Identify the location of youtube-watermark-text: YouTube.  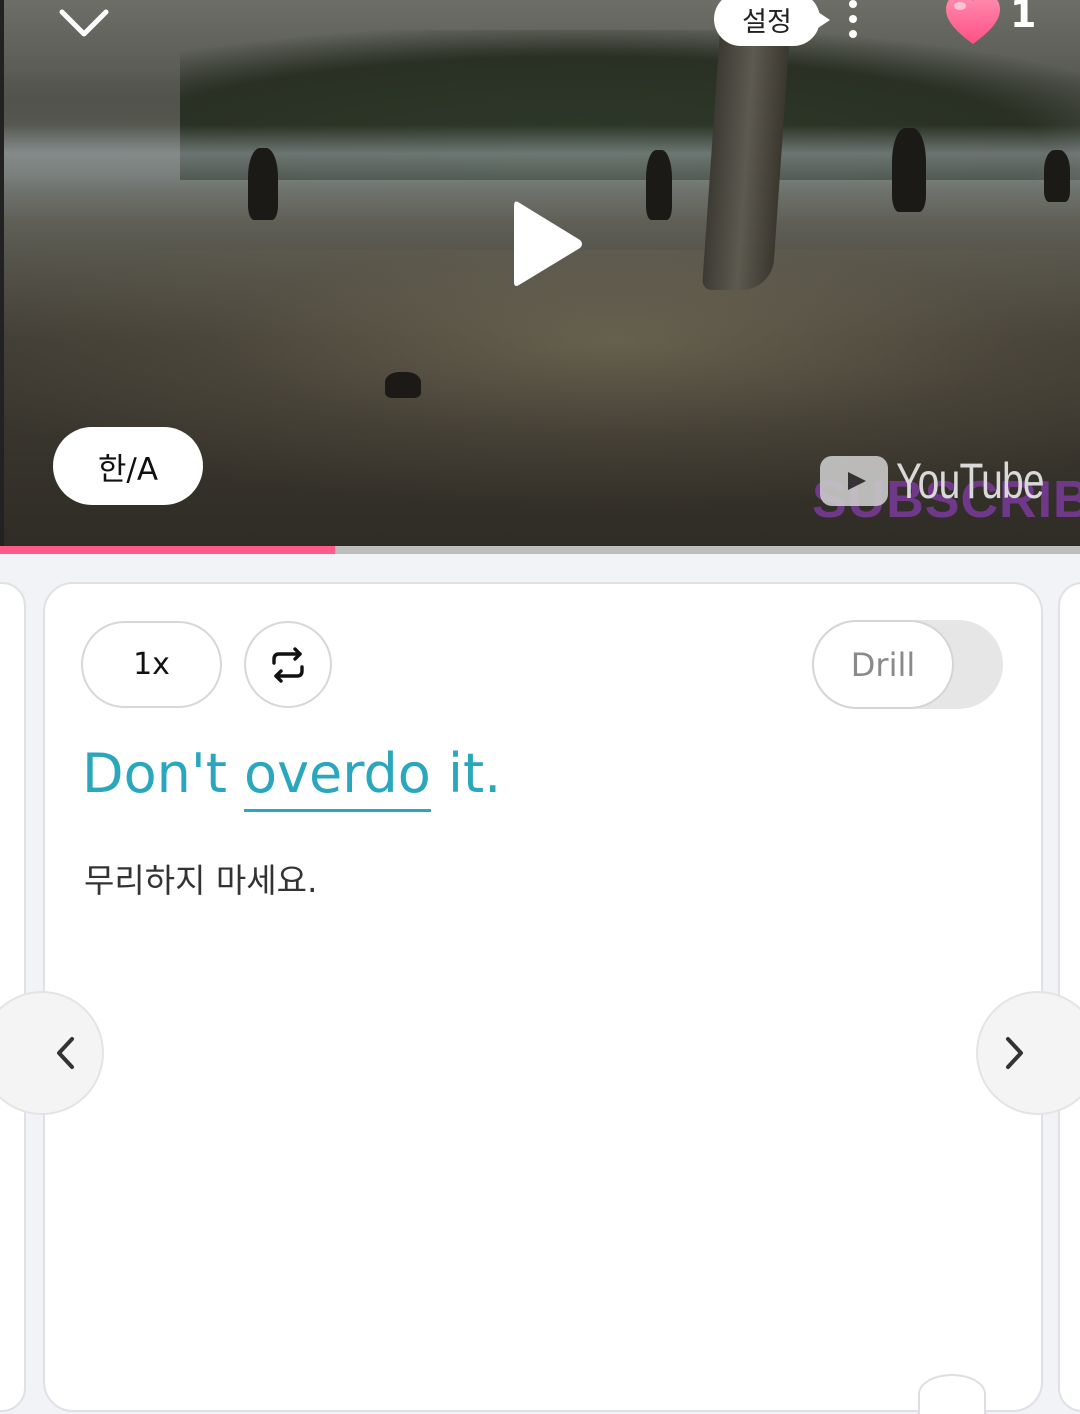
(970, 481).